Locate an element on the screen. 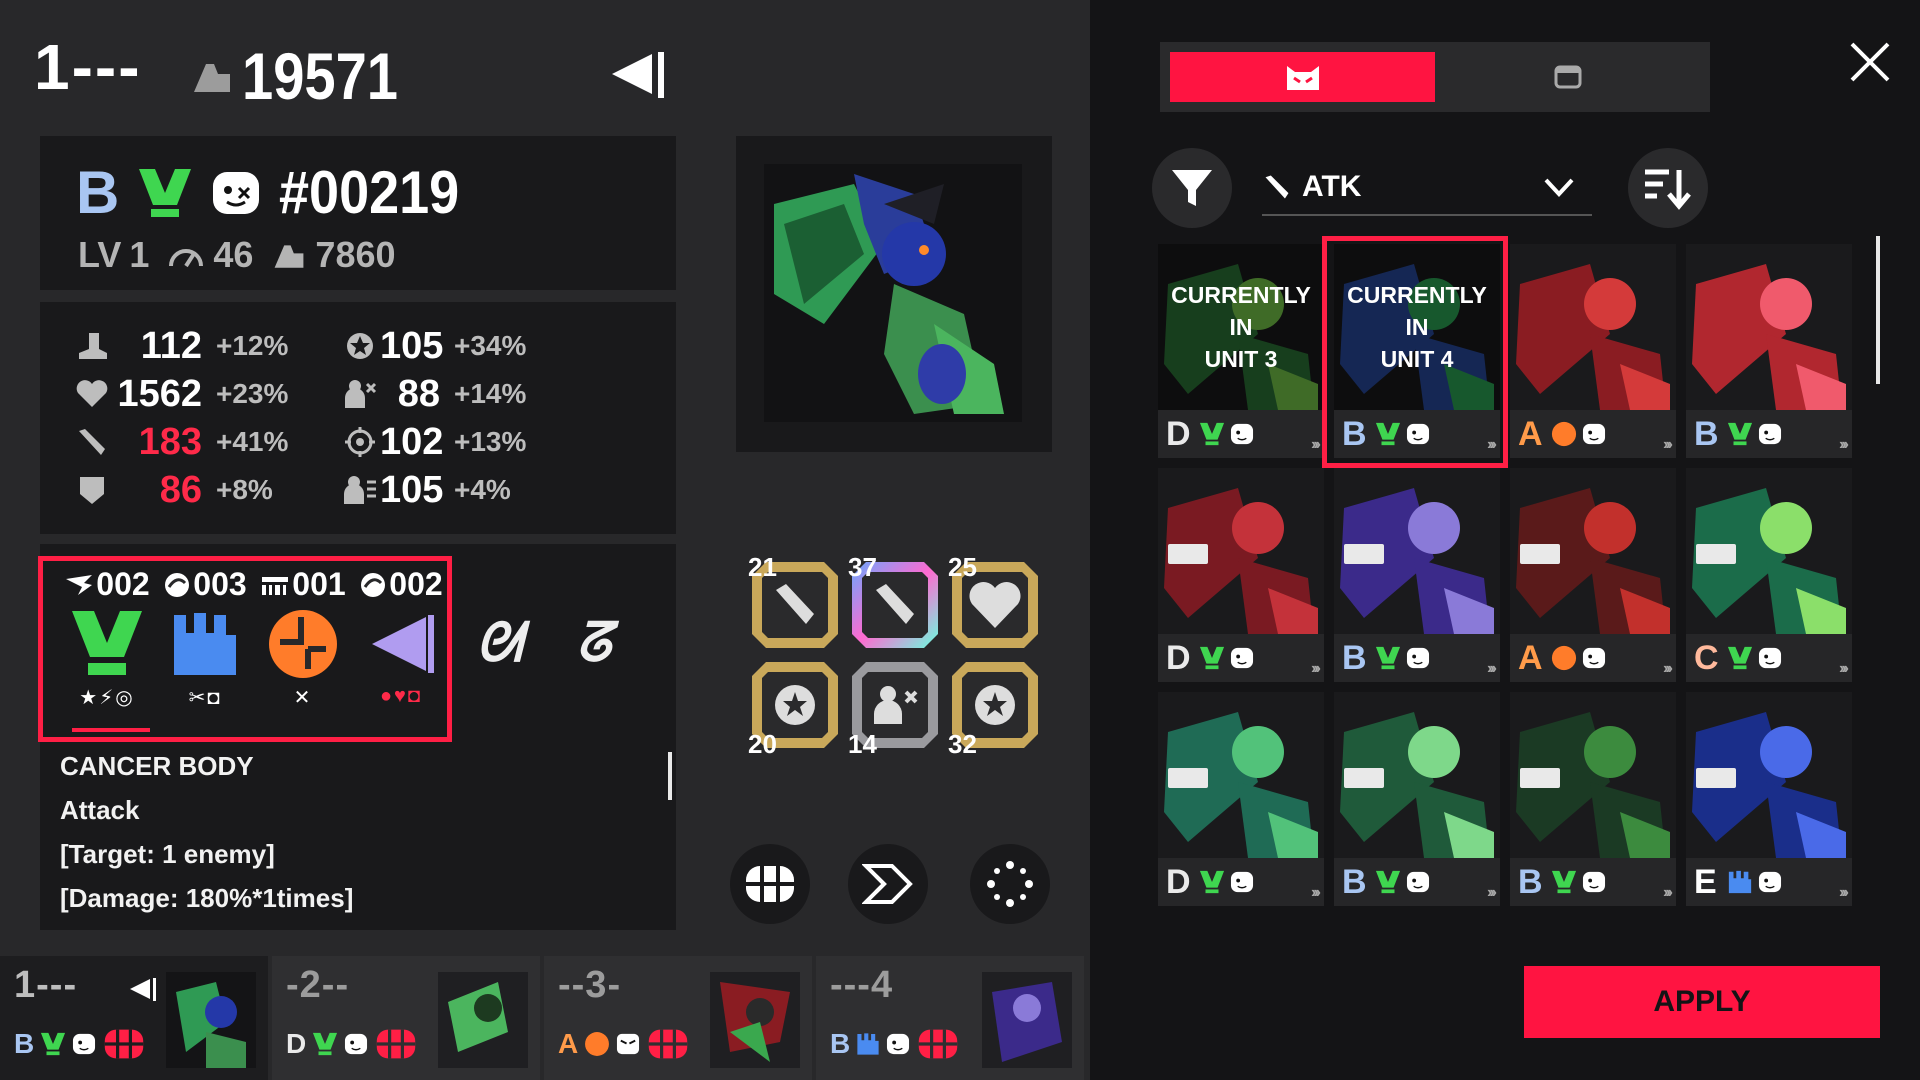 The image size is (1920, 1080). ability-slot: 001 ✕ is located at coordinates (303, 638).